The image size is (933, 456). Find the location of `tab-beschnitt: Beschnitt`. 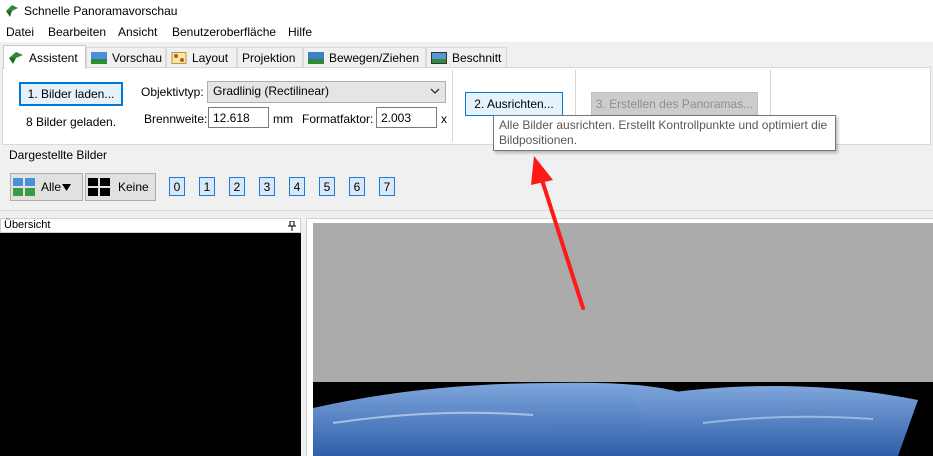

tab-beschnitt: Beschnitt is located at coordinates (466, 57).